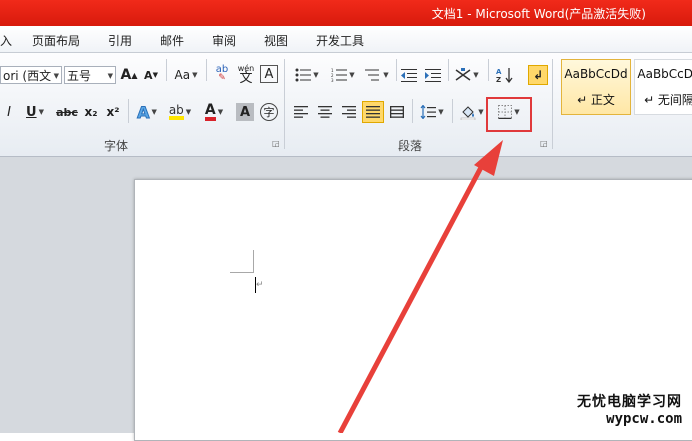 The width and height of the screenshot is (692, 441). I want to click on site-watermark: 无忧电脑学习网 wypcw.com, so click(629, 409).